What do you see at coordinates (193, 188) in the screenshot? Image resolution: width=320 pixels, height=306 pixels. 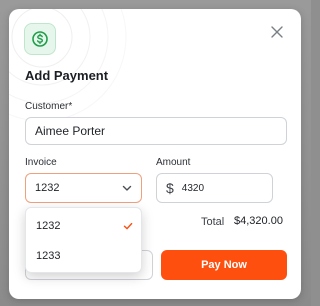 I see `amount-value: 4320` at bounding box center [193, 188].